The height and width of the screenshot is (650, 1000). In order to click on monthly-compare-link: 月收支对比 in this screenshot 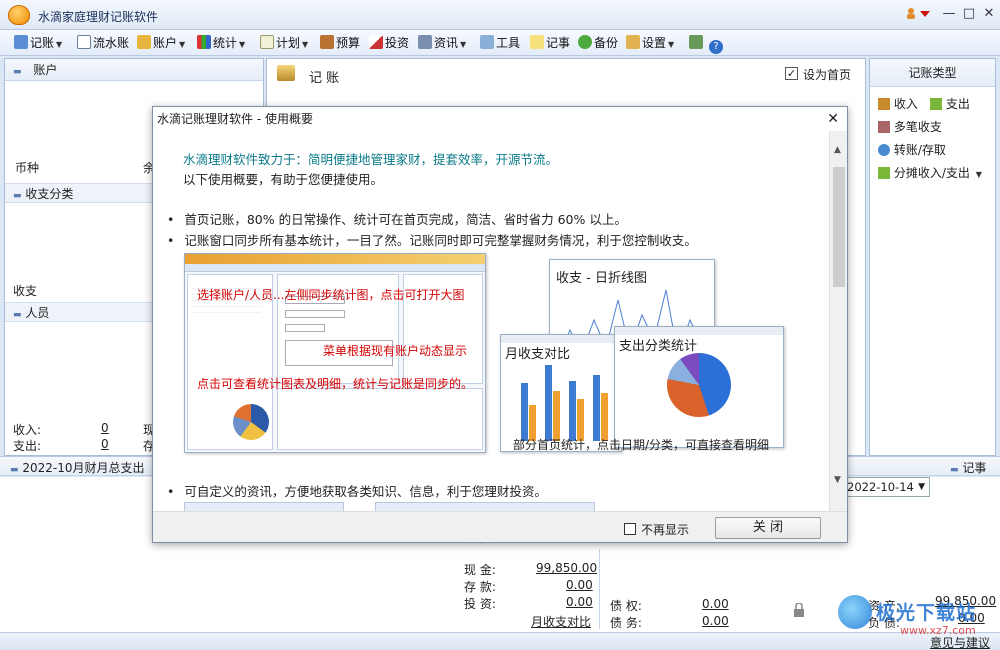, I will do `click(561, 621)`.